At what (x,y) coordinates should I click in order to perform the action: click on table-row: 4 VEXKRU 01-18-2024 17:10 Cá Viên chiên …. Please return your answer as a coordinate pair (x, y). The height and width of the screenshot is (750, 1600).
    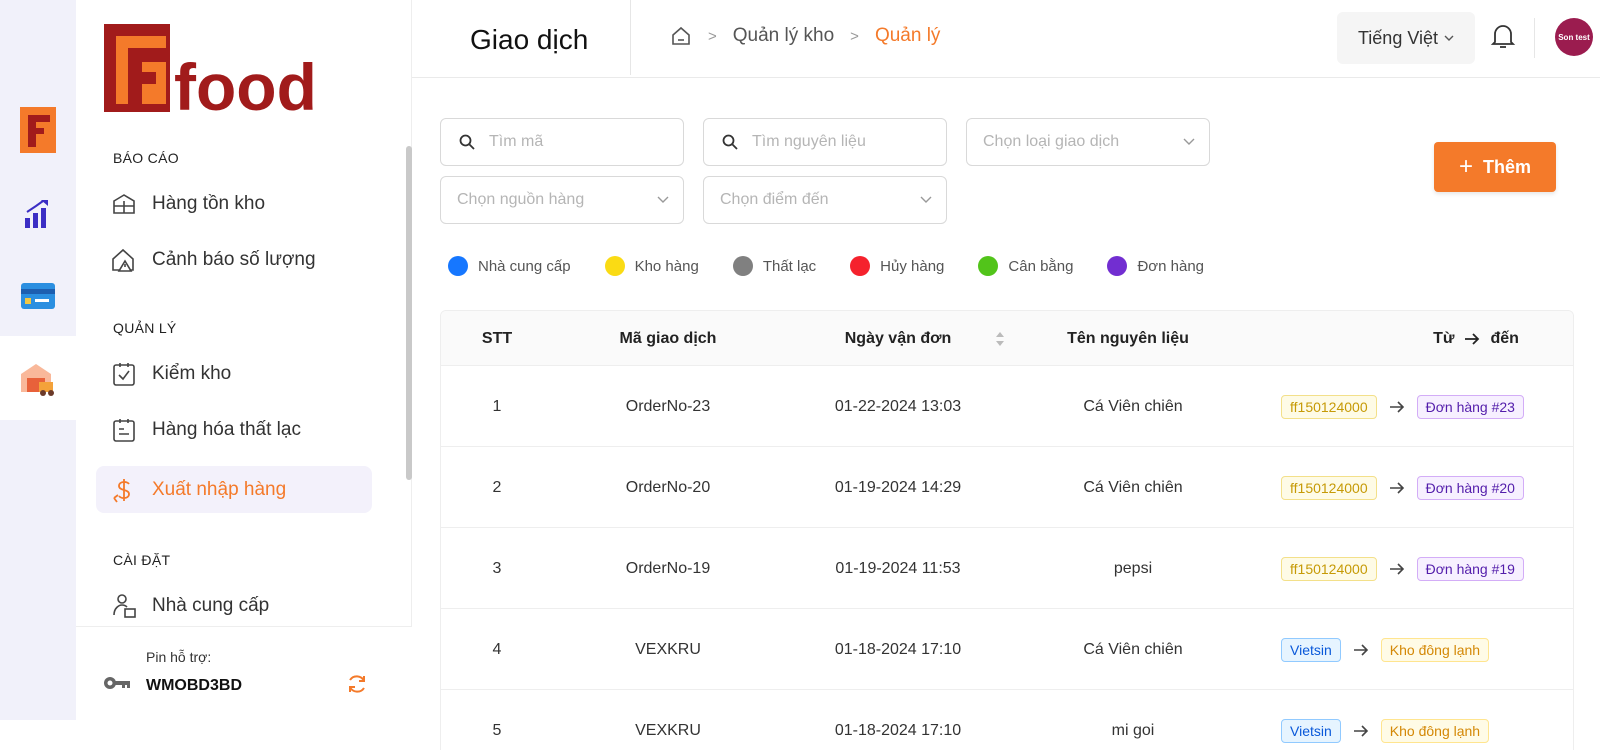
    Looking at the image, I should click on (1007, 649).